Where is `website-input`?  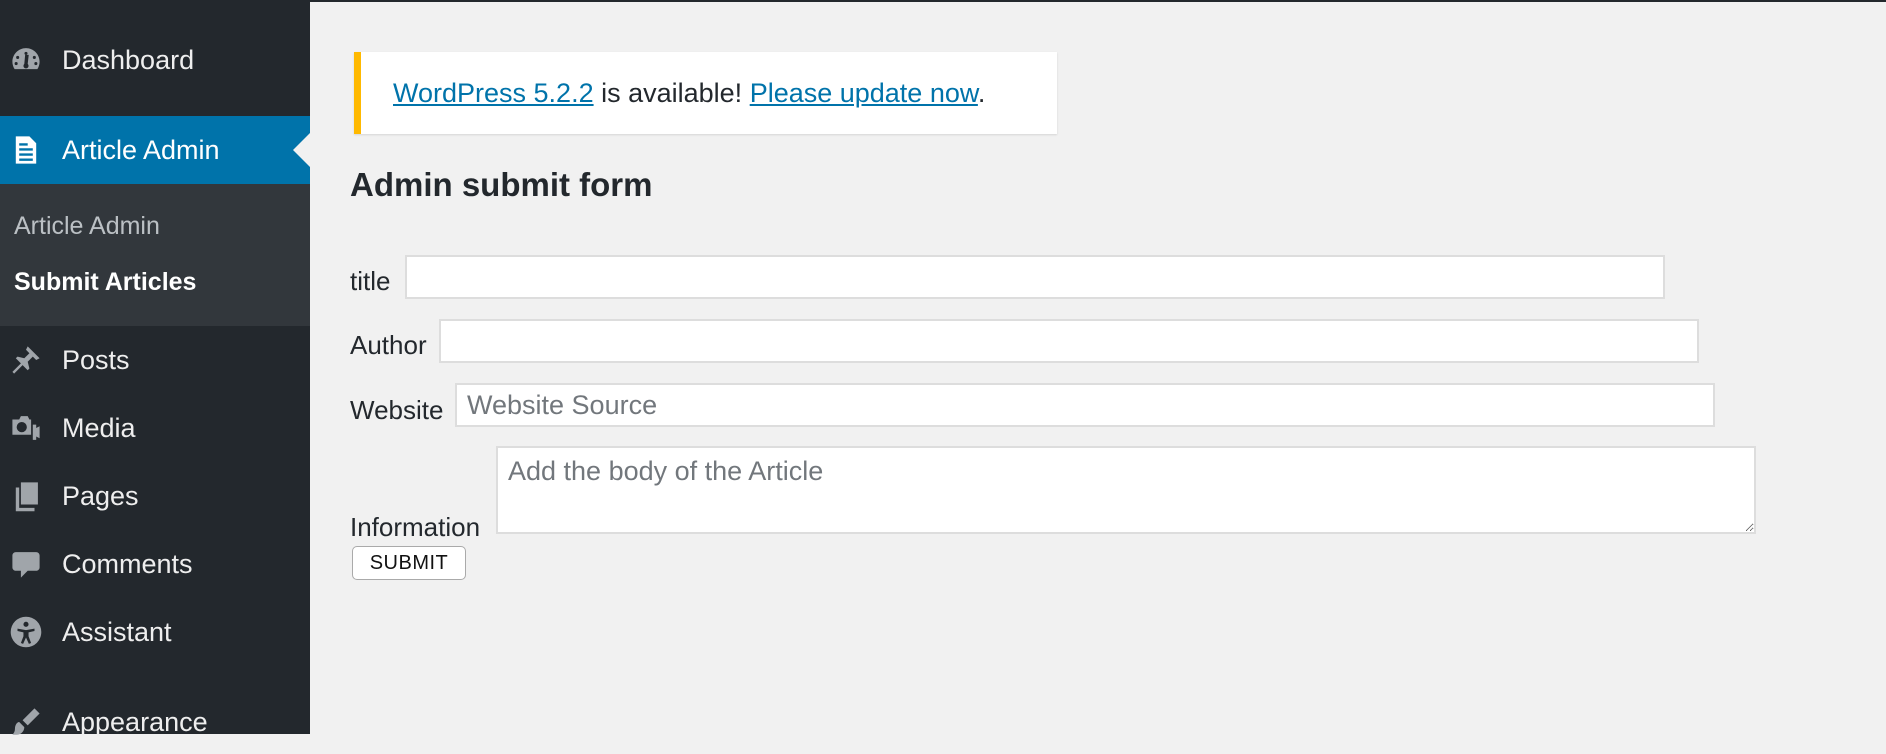 website-input is located at coordinates (1085, 405).